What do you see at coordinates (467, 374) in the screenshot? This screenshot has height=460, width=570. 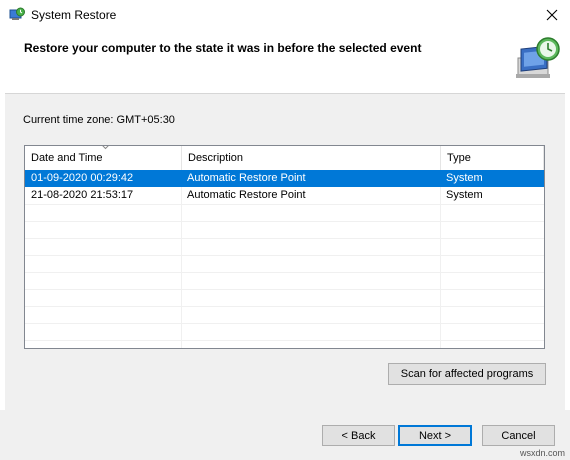 I see `scan-affected-programs-button: Scan for affected programs` at bounding box center [467, 374].